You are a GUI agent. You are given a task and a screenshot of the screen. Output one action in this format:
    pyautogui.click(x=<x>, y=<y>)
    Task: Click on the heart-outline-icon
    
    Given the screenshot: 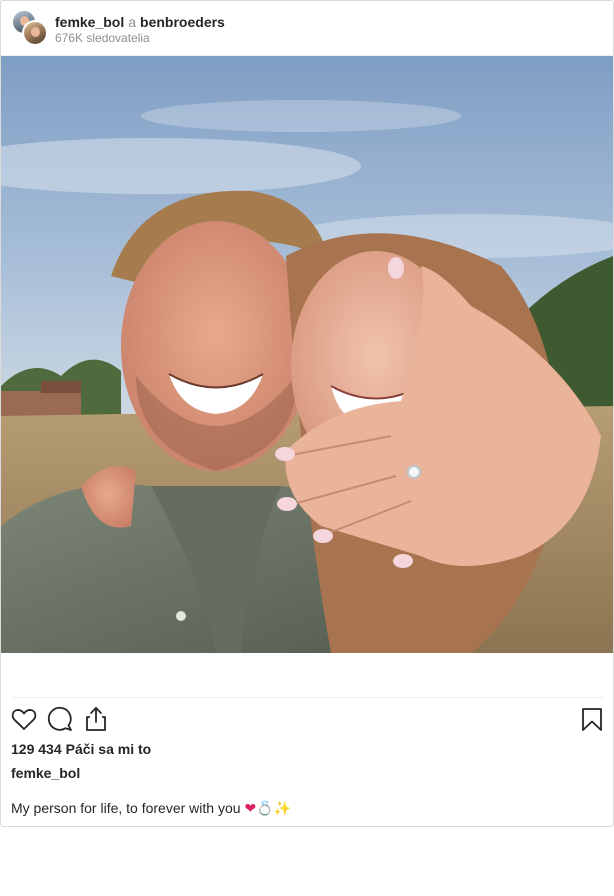 What is the action you would take?
    pyautogui.click(x=24, y=719)
    